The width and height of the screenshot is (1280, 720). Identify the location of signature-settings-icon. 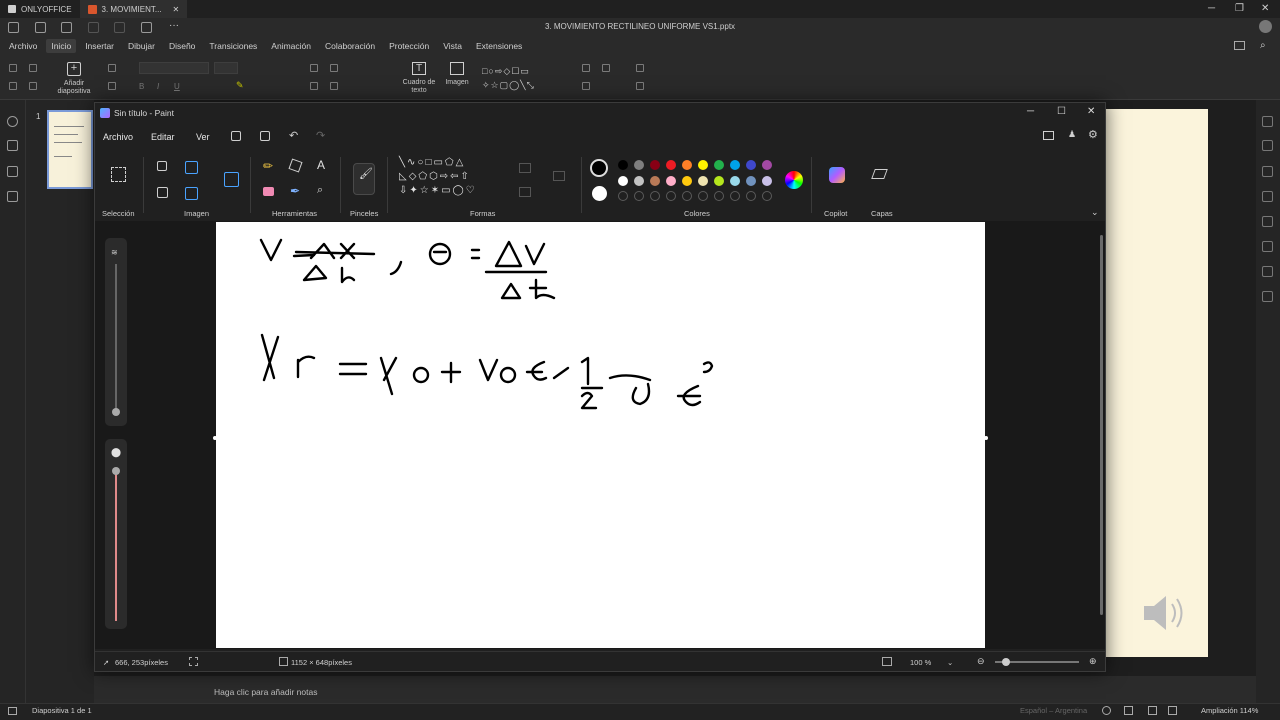
(1267, 296).